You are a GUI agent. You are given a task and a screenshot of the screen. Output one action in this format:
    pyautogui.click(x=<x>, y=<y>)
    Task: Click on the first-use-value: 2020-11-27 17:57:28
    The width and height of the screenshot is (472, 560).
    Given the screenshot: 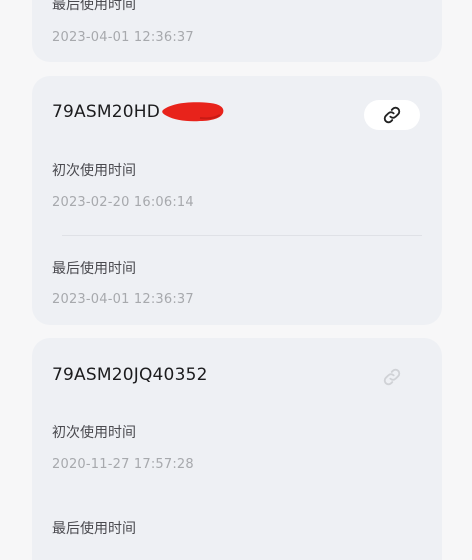 What is the action you would take?
    pyautogui.click(x=123, y=464)
    